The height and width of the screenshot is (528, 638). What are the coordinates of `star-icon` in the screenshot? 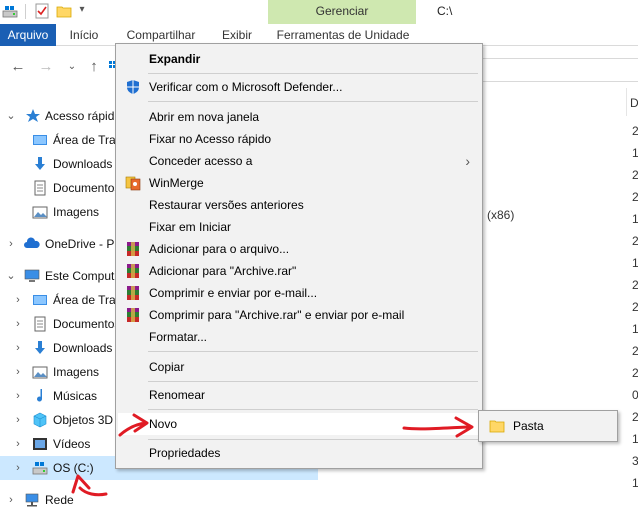 It's located at (33, 115).